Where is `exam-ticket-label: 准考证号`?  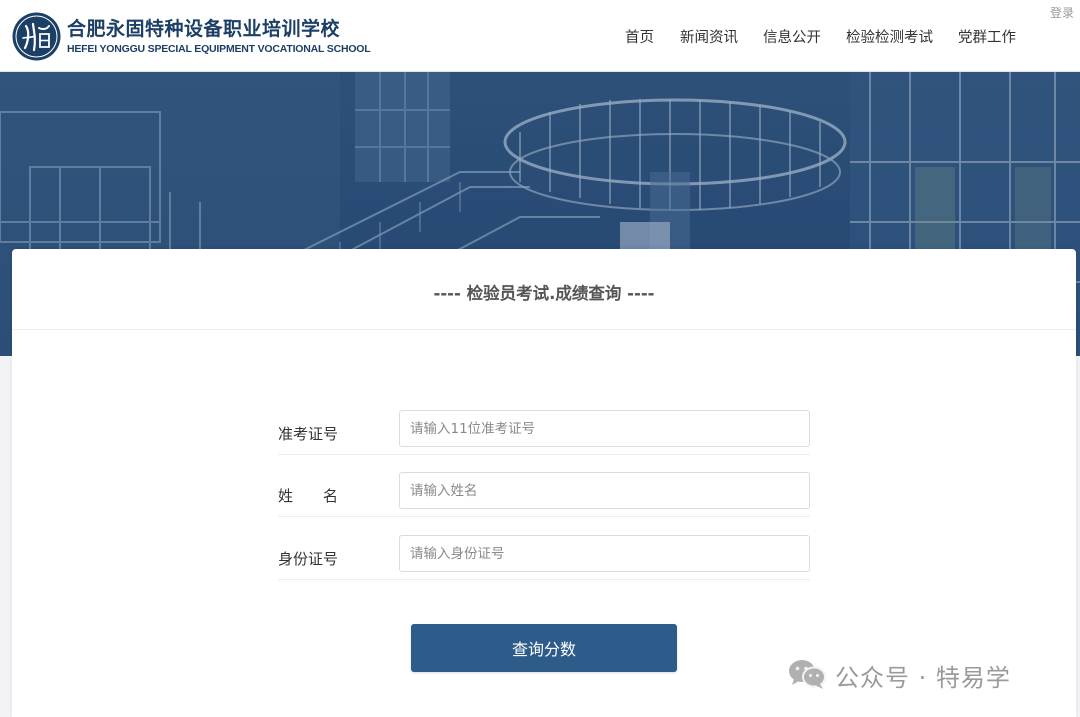
exam-ticket-label: 准考证号 is located at coordinates (308, 434).